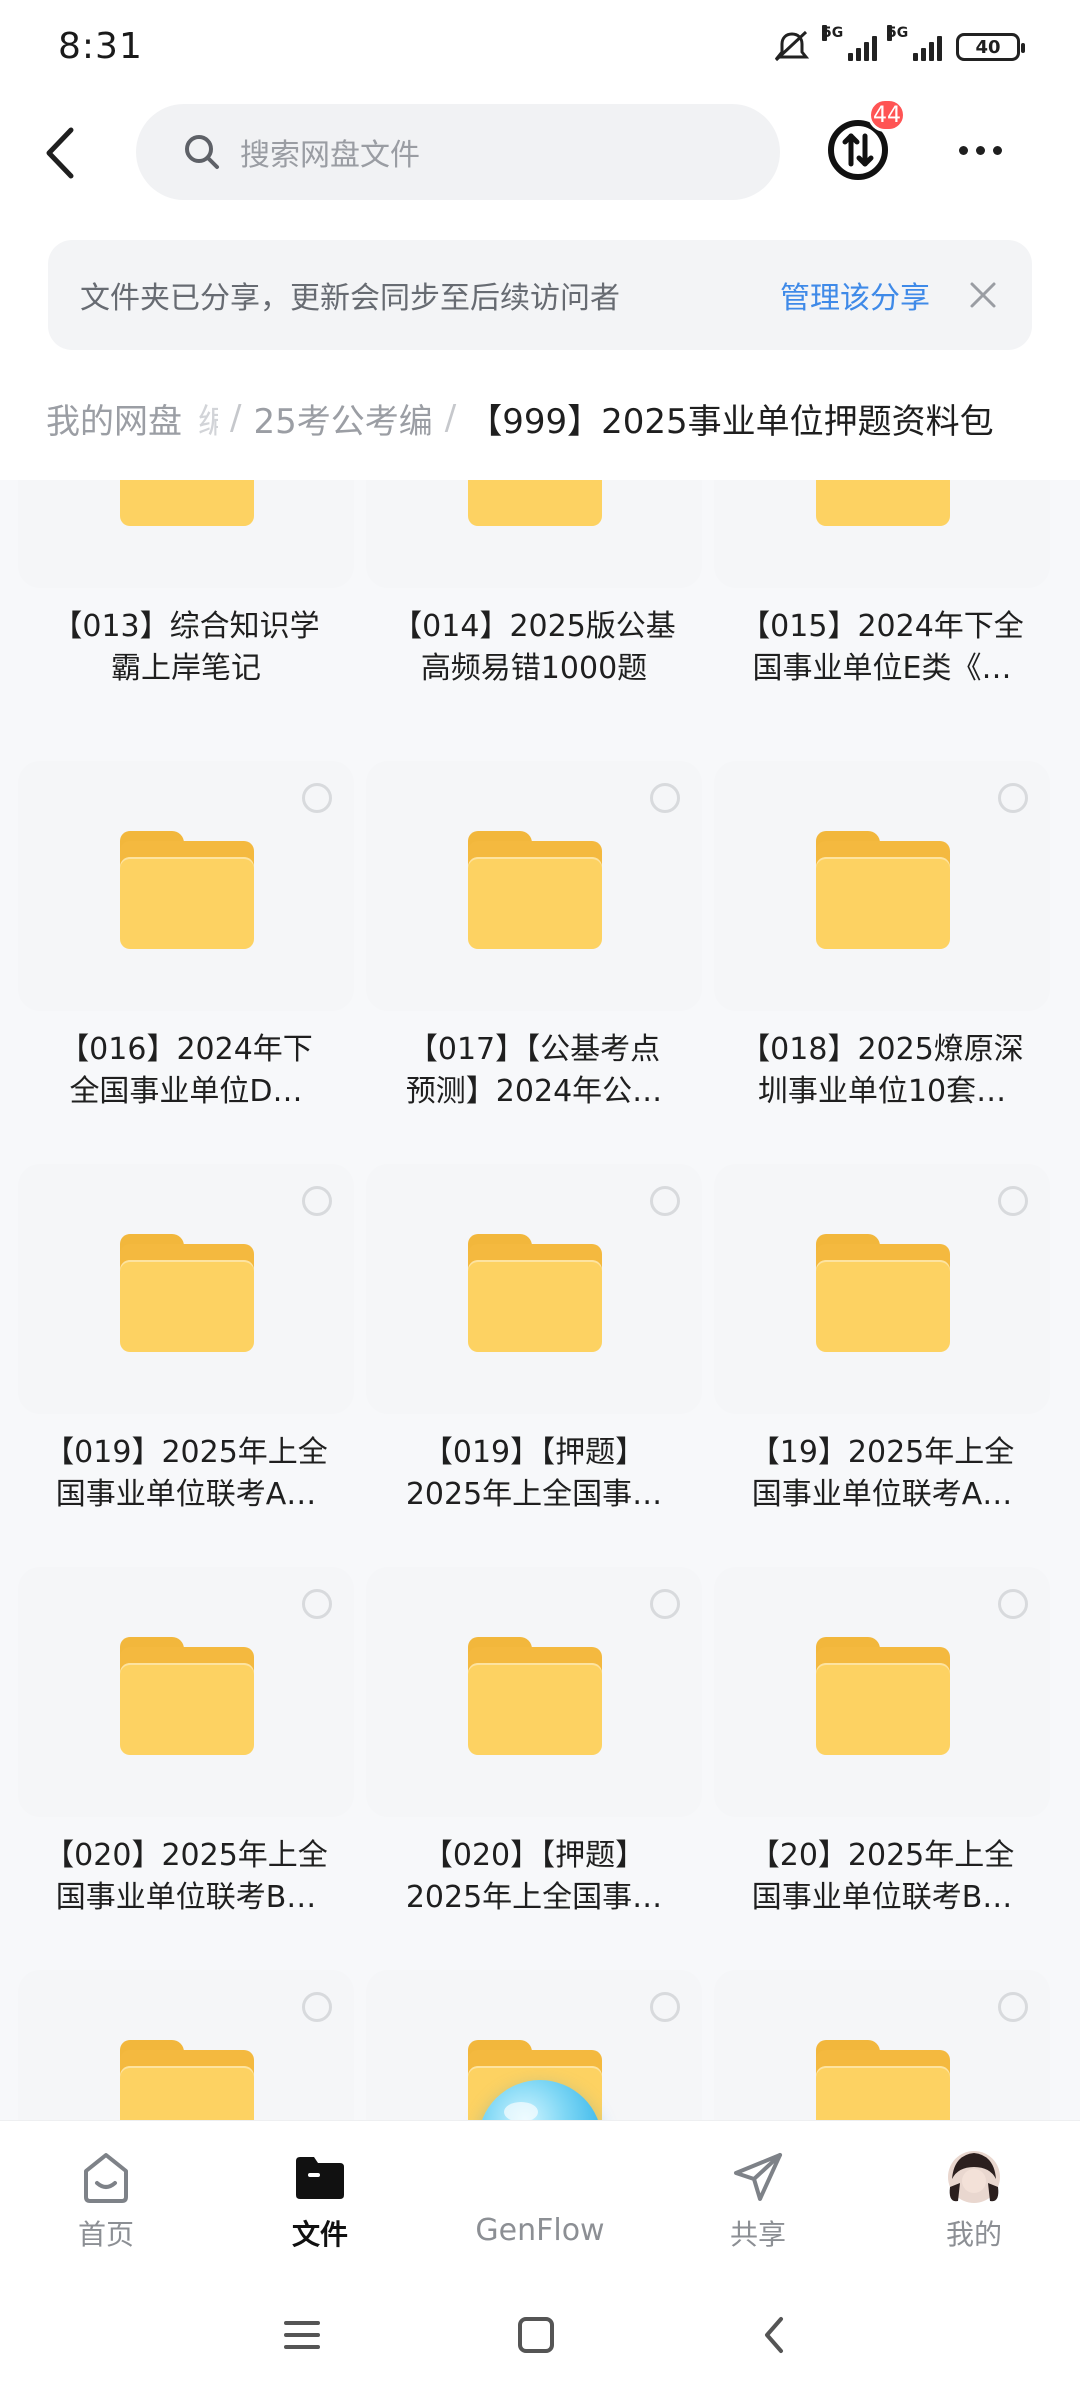 Image resolution: width=1080 pixels, height=2400 pixels. I want to click on status-time: 8:31, so click(100, 46).